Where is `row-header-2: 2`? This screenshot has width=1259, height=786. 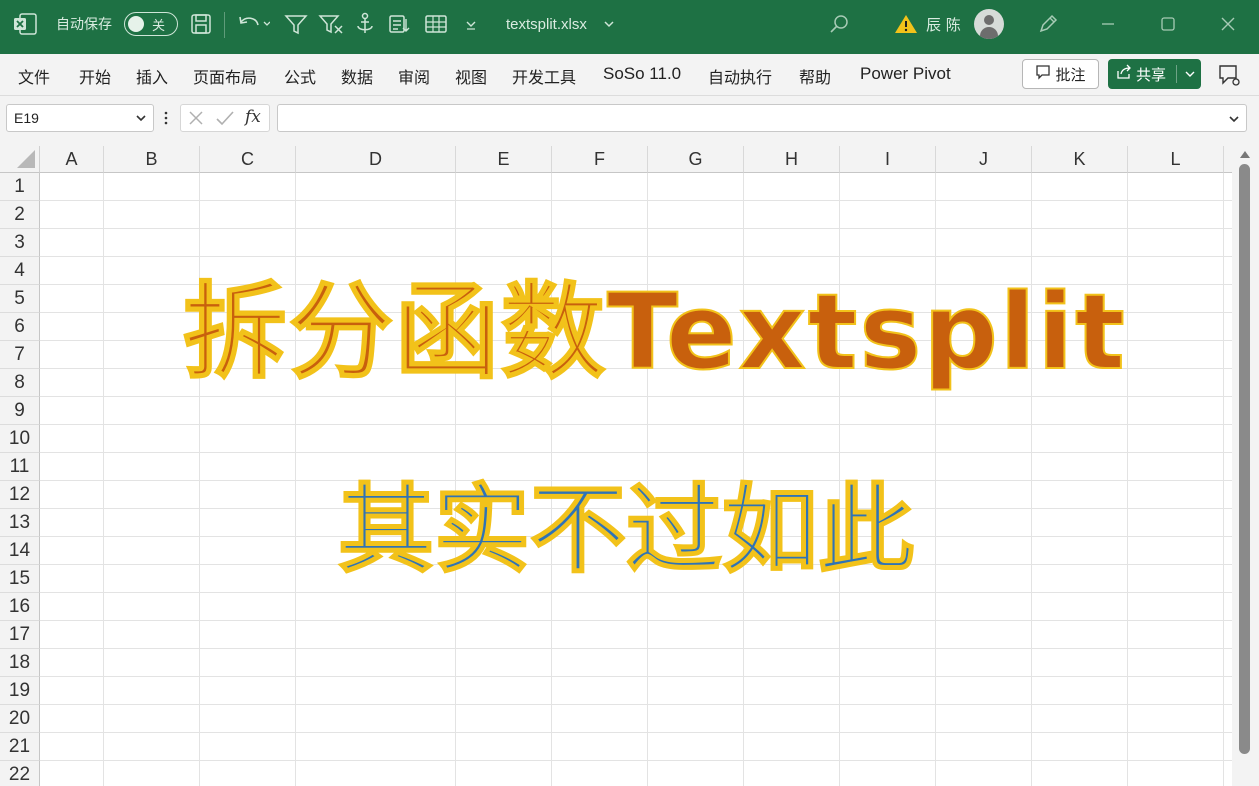 row-header-2: 2 is located at coordinates (20, 215).